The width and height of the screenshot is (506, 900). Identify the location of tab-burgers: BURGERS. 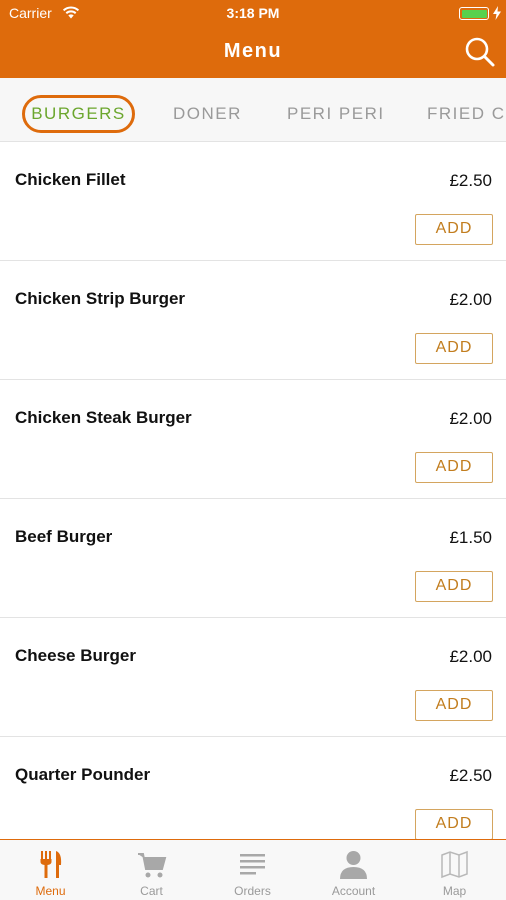
(78, 114).